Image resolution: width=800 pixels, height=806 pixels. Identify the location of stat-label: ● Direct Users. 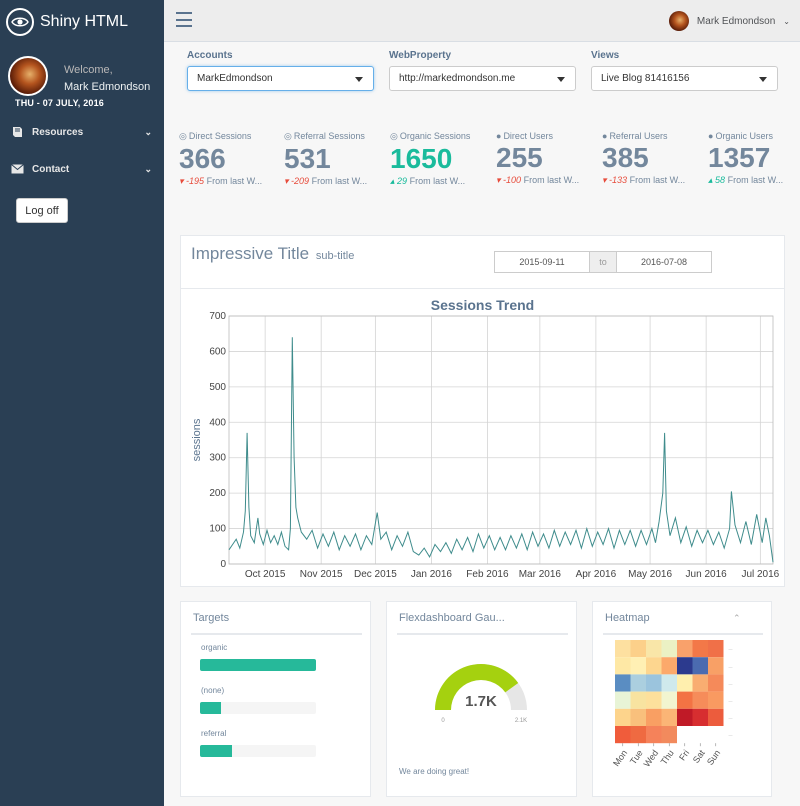
(546, 136).